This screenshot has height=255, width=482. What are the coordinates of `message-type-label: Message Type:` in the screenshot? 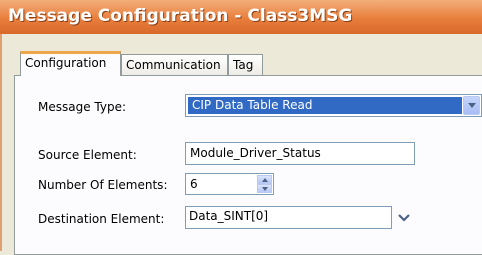 It's located at (82, 107).